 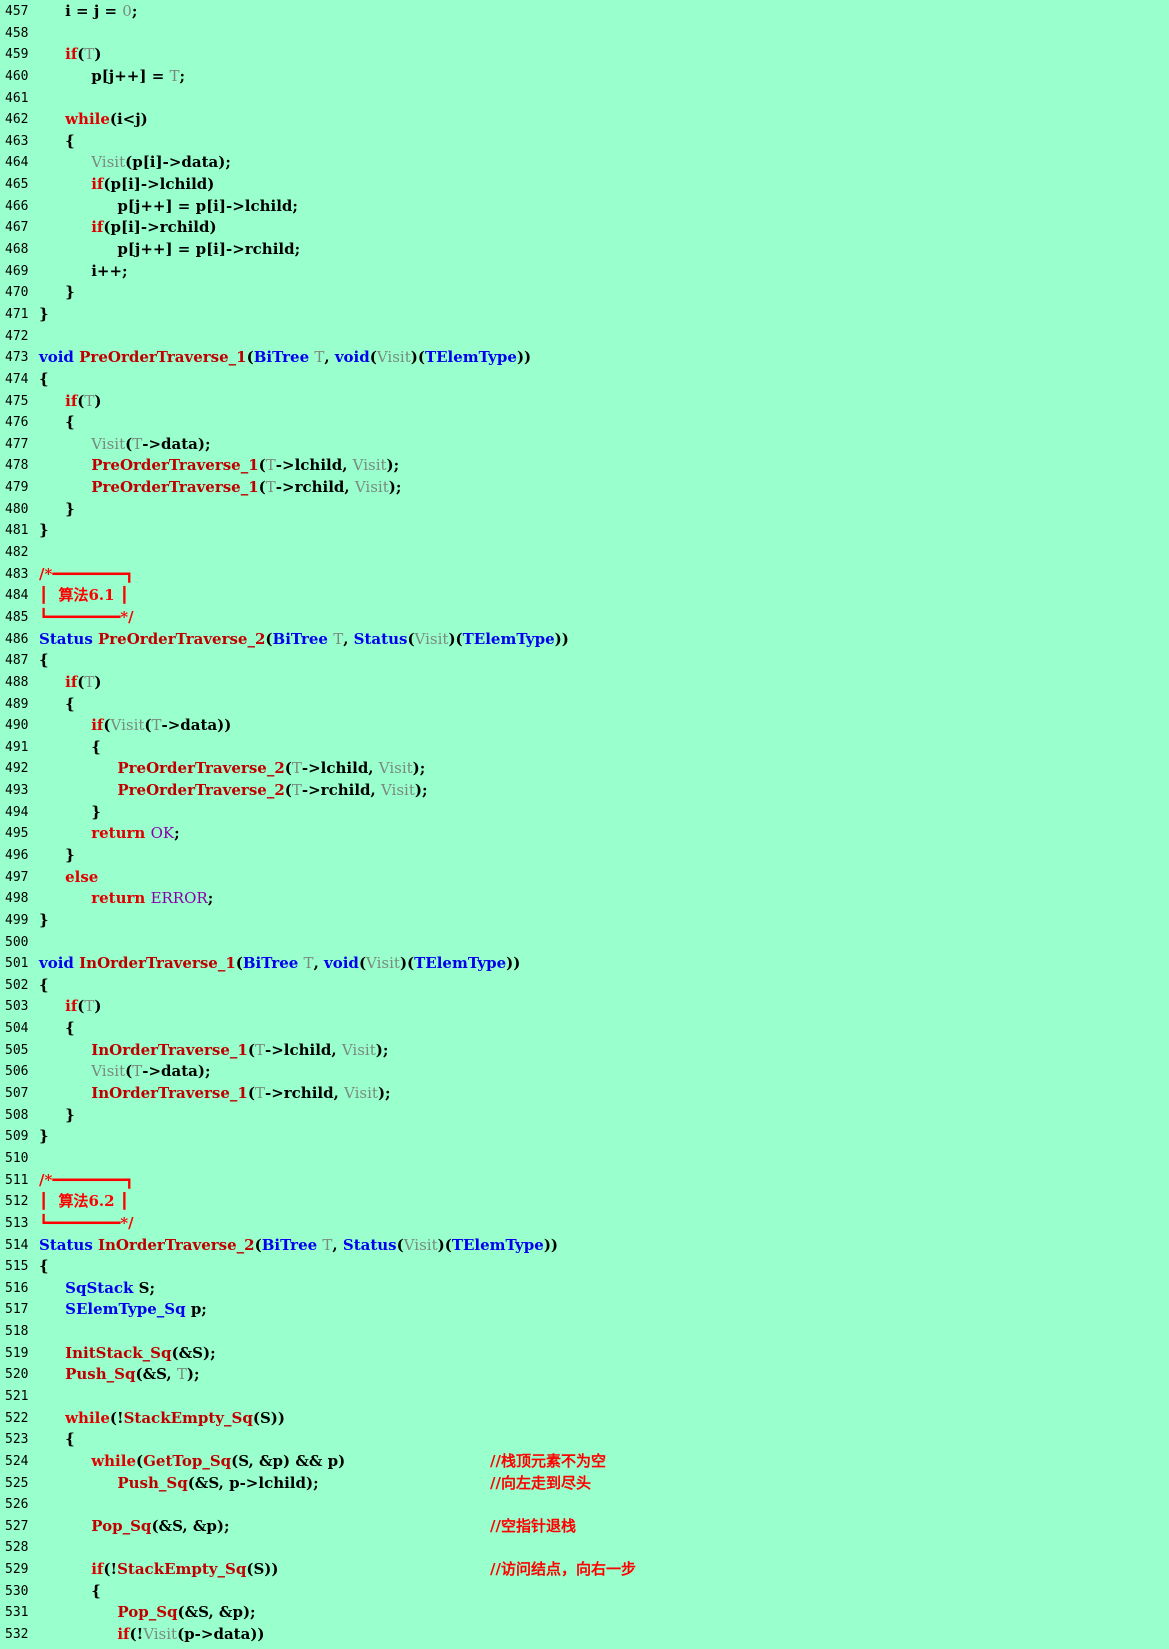 I want to click on code-line: 502 {, so click(x=584, y=986).